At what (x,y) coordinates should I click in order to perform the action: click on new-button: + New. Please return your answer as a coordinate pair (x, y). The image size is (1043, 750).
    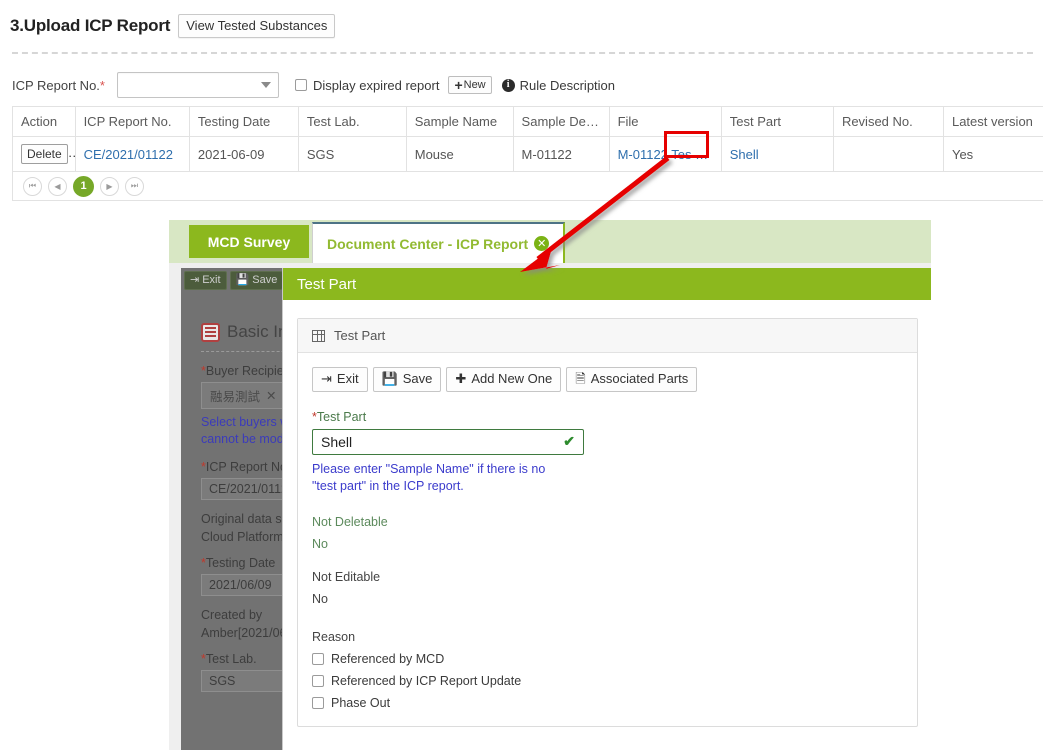
    Looking at the image, I should click on (470, 85).